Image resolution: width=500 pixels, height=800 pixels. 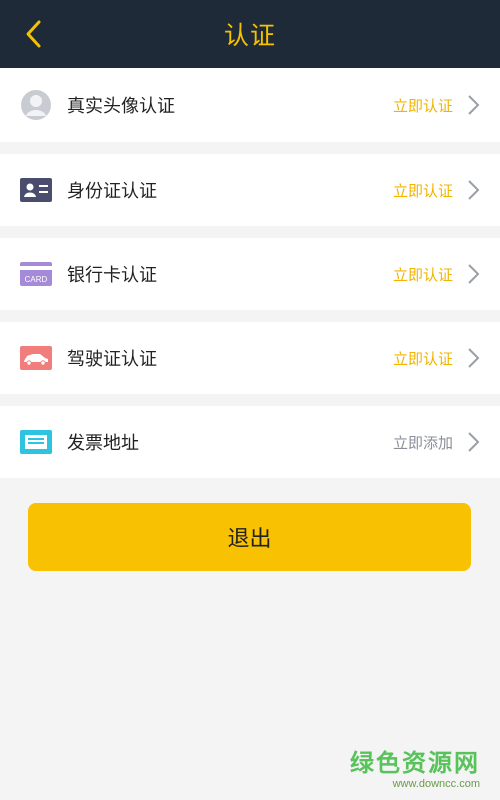 What do you see at coordinates (36, 358) in the screenshot?
I see `car-license-icon` at bounding box center [36, 358].